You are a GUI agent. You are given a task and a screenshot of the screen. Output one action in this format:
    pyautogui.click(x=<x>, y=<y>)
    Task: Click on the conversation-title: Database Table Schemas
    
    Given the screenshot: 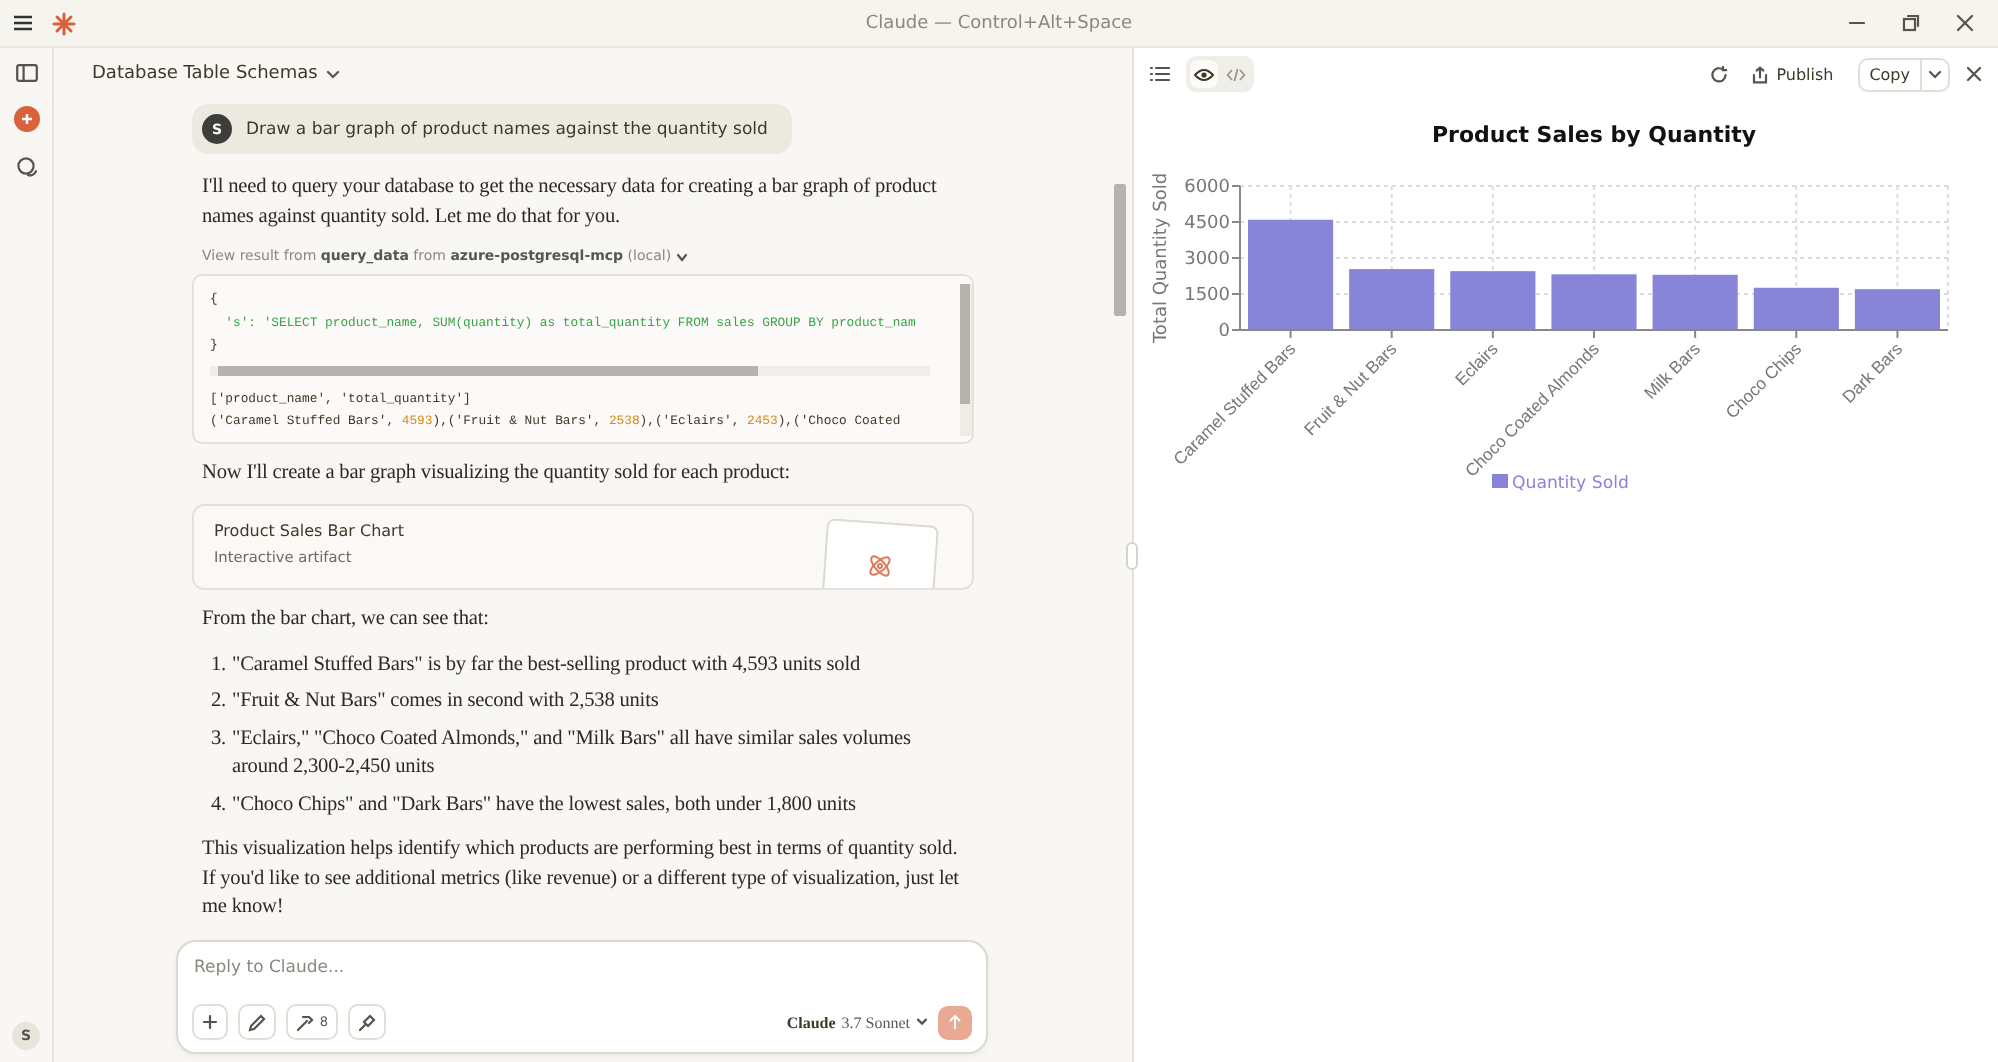 What is the action you would take?
    pyautogui.click(x=205, y=74)
    